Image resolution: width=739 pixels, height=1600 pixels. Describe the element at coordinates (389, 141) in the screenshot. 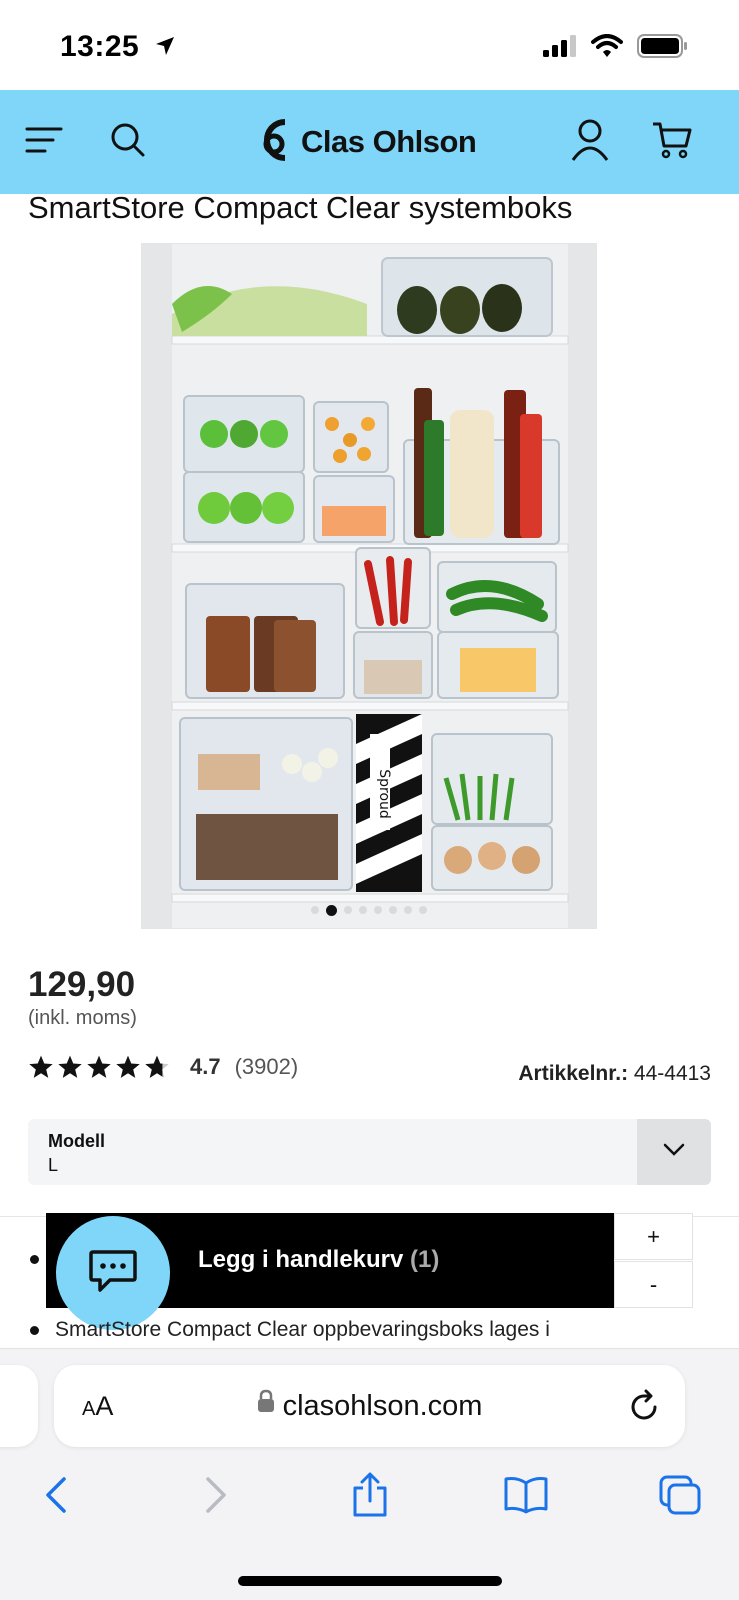

I see `logo-text: Clas Ohlson` at that location.